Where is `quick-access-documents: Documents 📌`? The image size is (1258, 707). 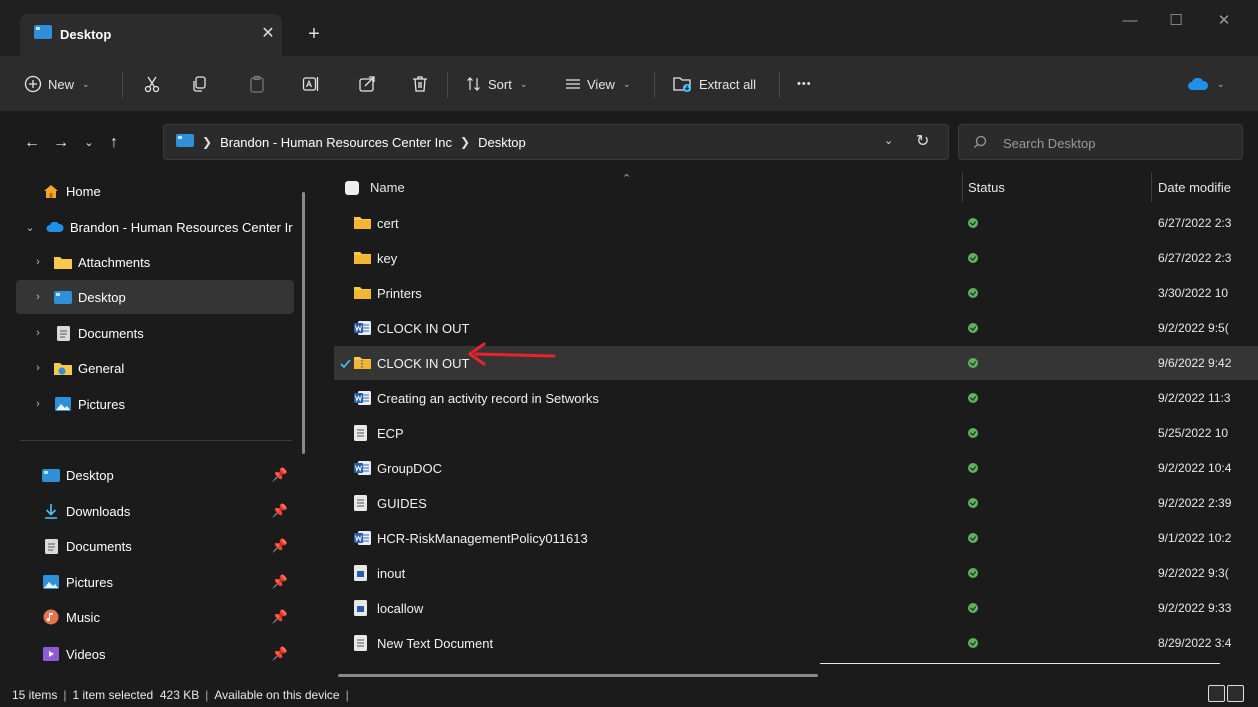
quick-access-documents: Documents 📌 is located at coordinates (165, 546).